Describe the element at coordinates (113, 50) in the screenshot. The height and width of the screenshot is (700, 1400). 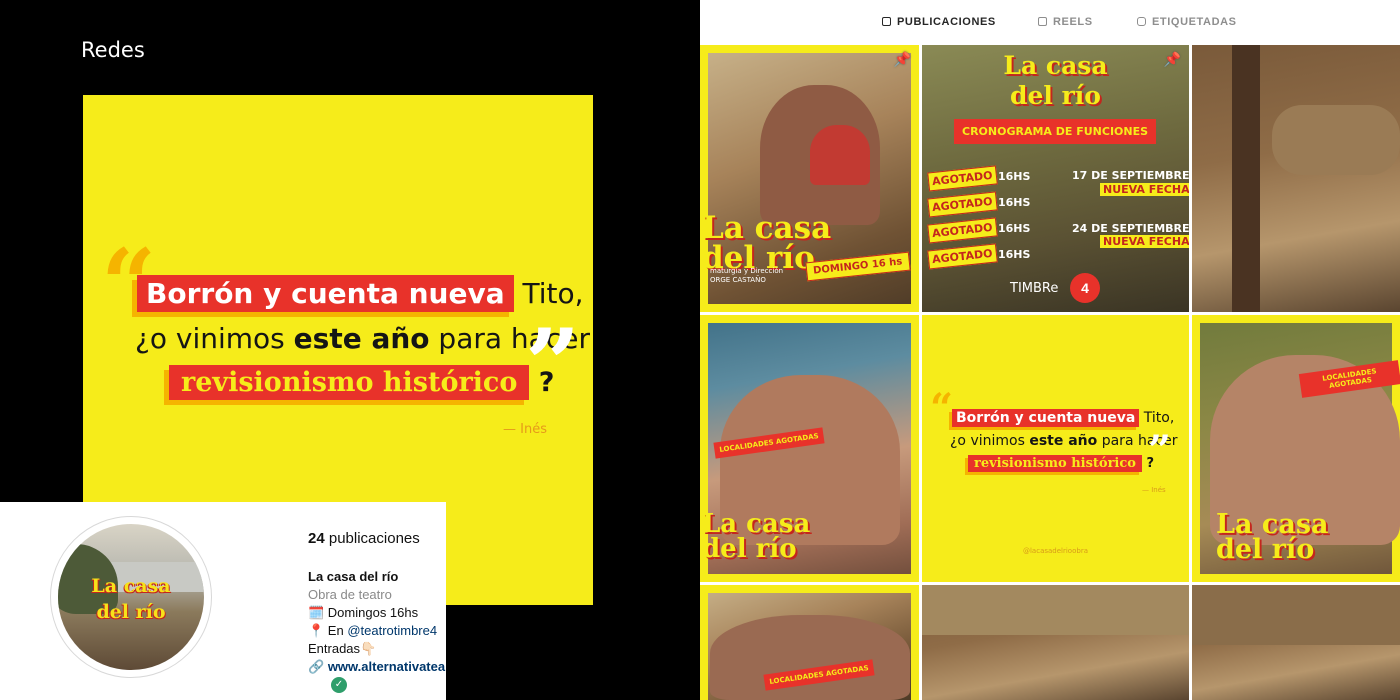
I see `section-title: Redes` at that location.